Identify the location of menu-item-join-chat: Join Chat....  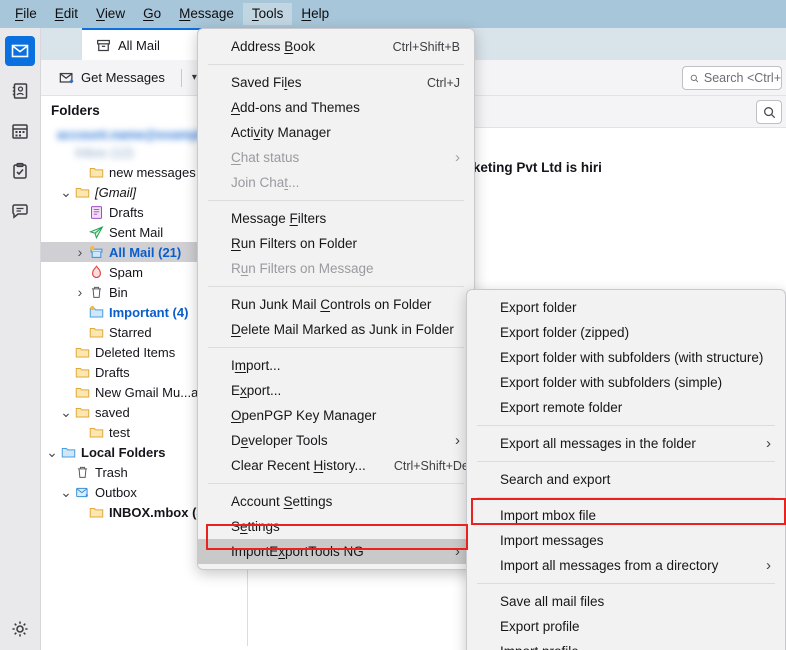
(336, 182).